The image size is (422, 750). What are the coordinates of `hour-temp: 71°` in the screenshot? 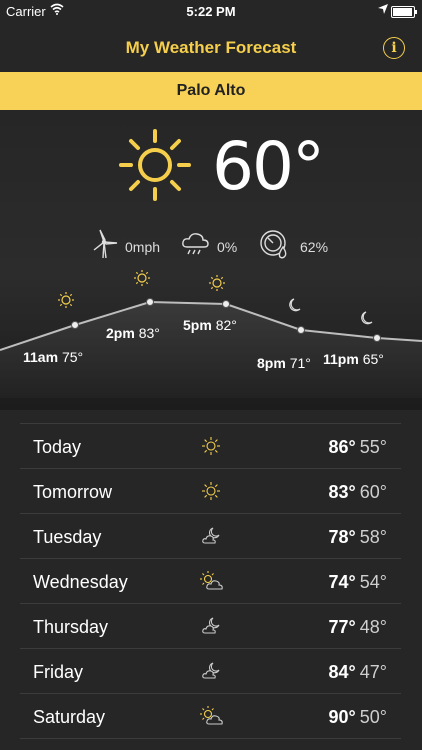 It's located at (300, 363).